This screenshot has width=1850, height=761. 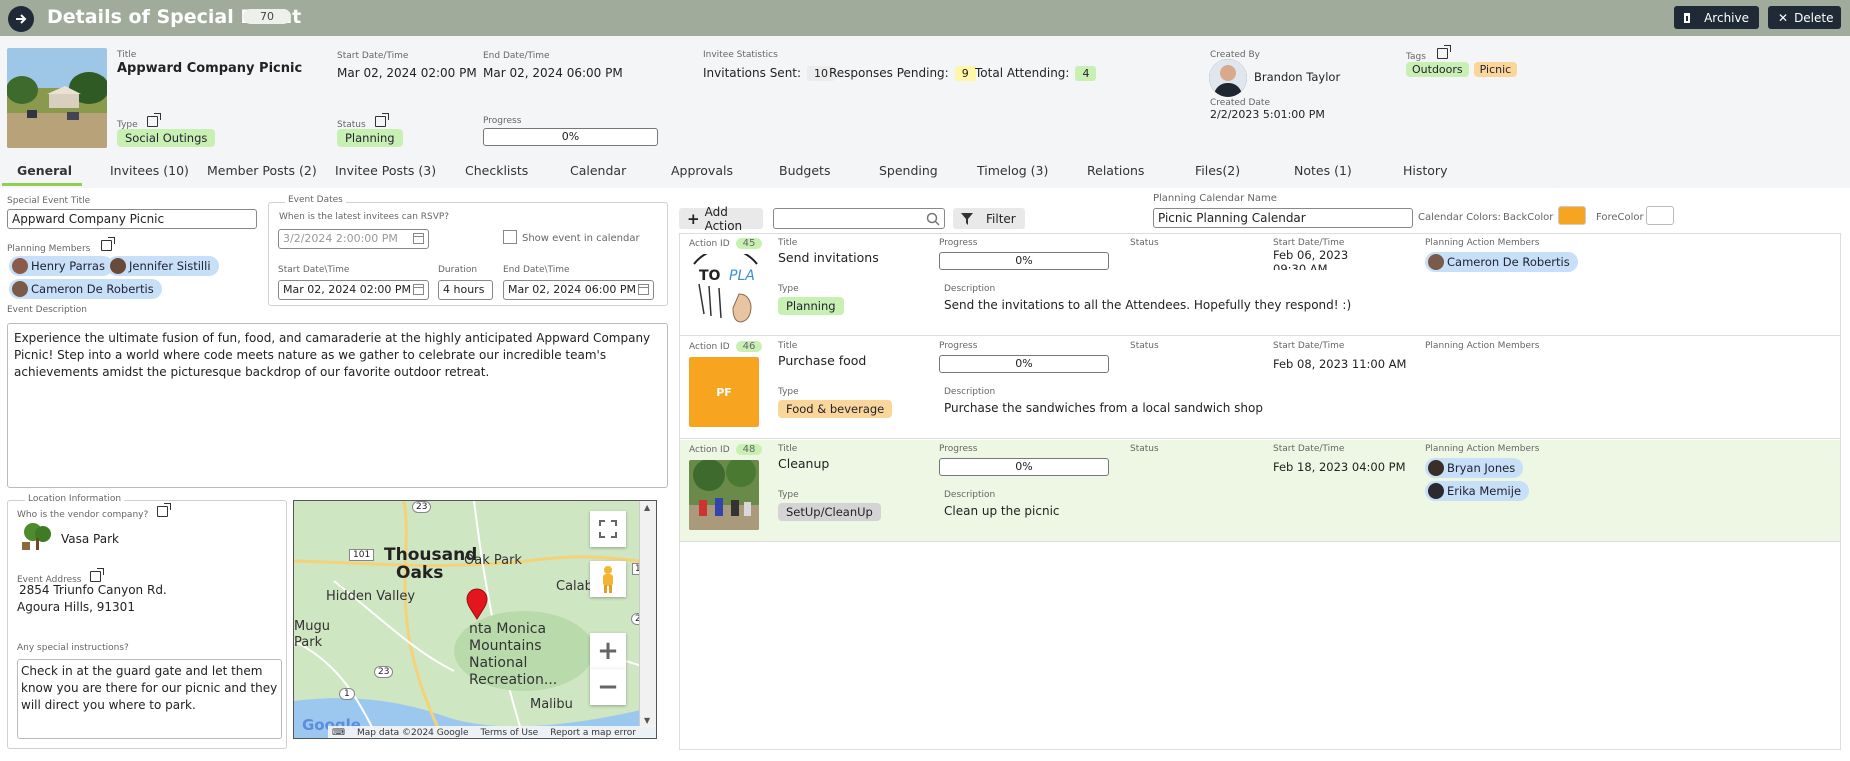 I want to click on action-search-input, so click(x=859, y=218).